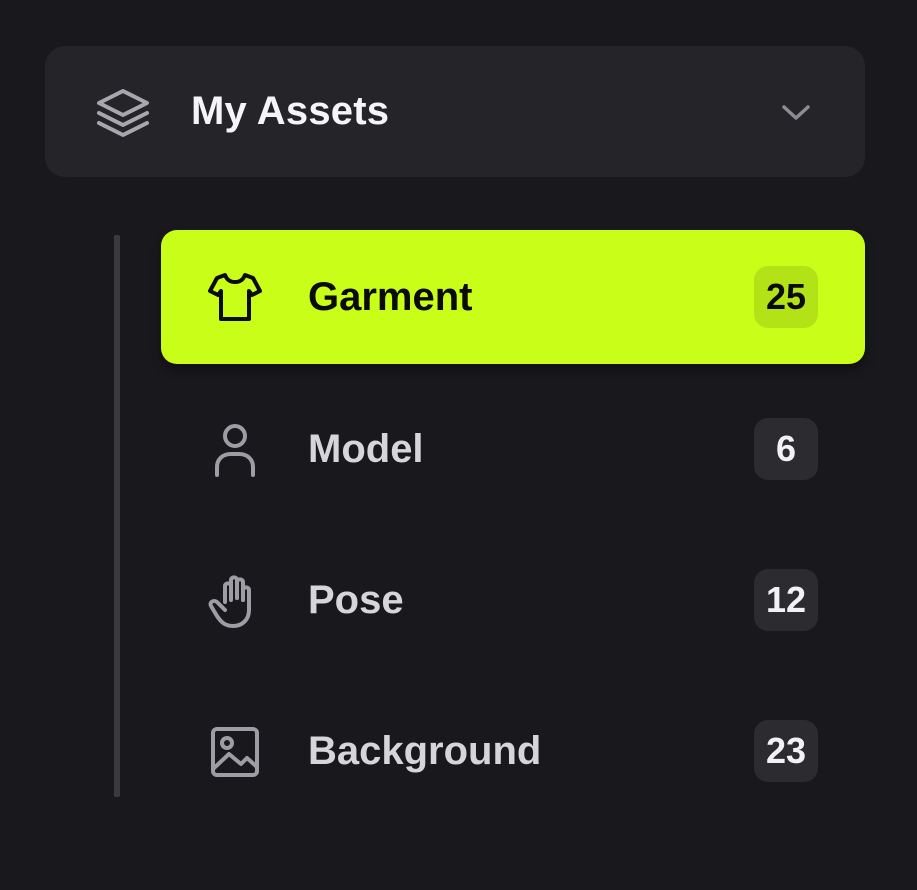  What do you see at coordinates (786, 751) in the screenshot?
I see `count-badge: 23` at bounding box center [786, 751].